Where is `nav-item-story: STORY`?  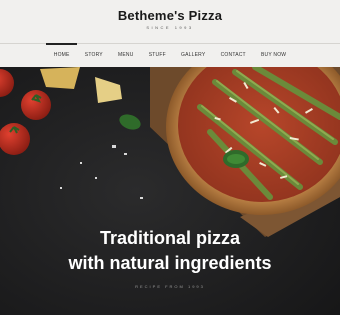 nav-item-story: STORY is located at coordinates (93, 55).